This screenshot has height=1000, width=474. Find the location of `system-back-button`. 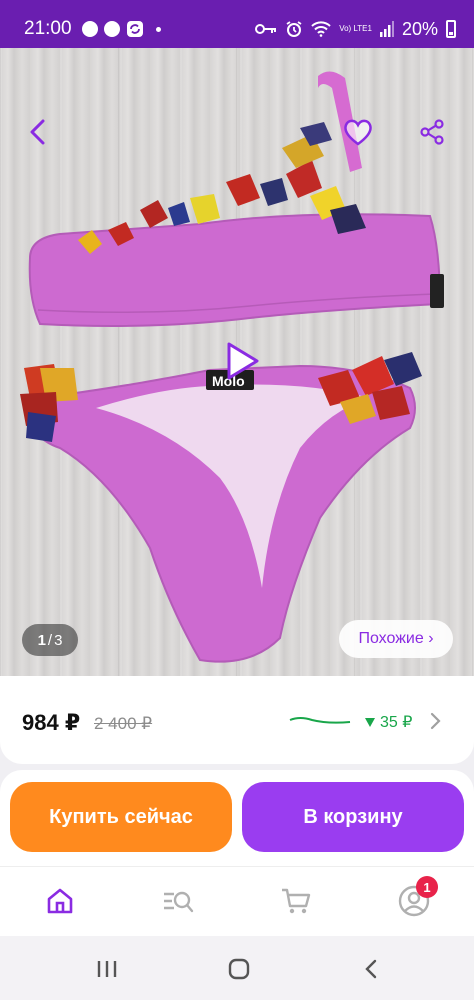

system-back-button is located at coordinates (371, 969).